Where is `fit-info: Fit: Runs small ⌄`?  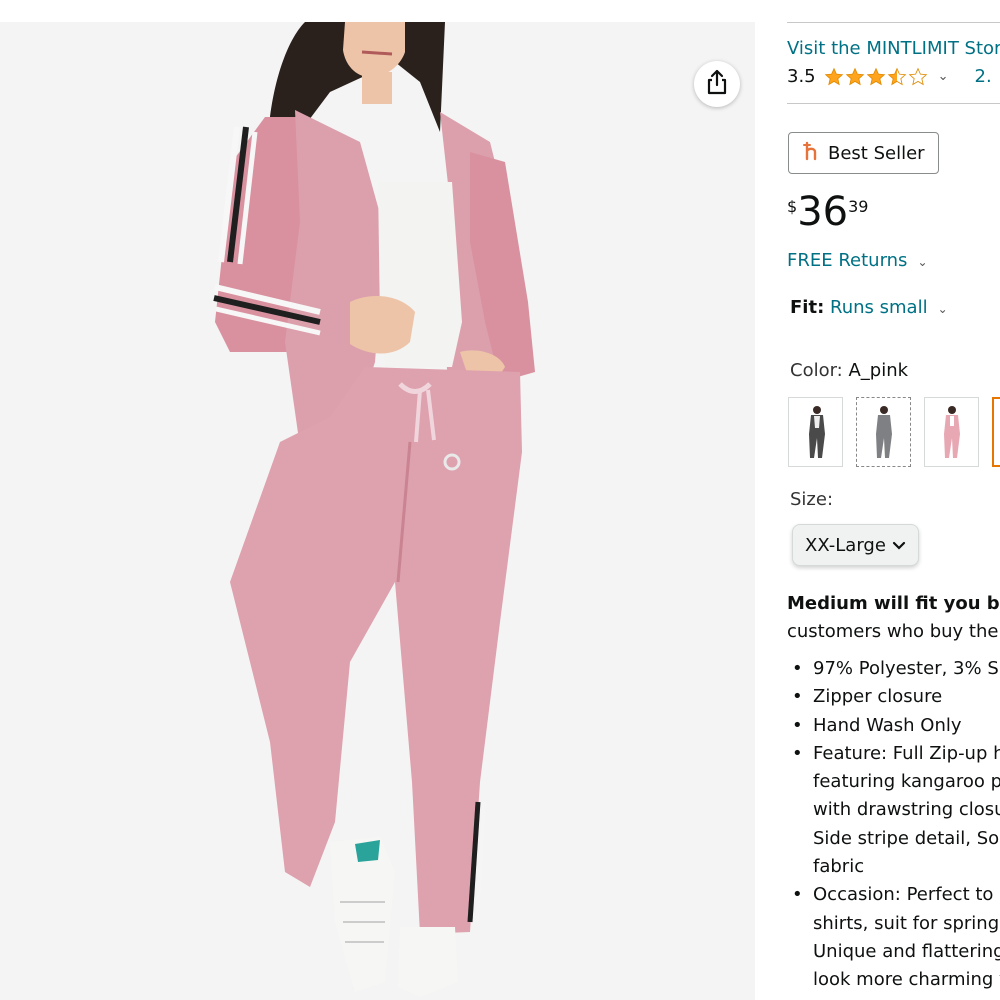 fit-info: Fit: Runs small ⌄ is located at coordinates (869, 307).